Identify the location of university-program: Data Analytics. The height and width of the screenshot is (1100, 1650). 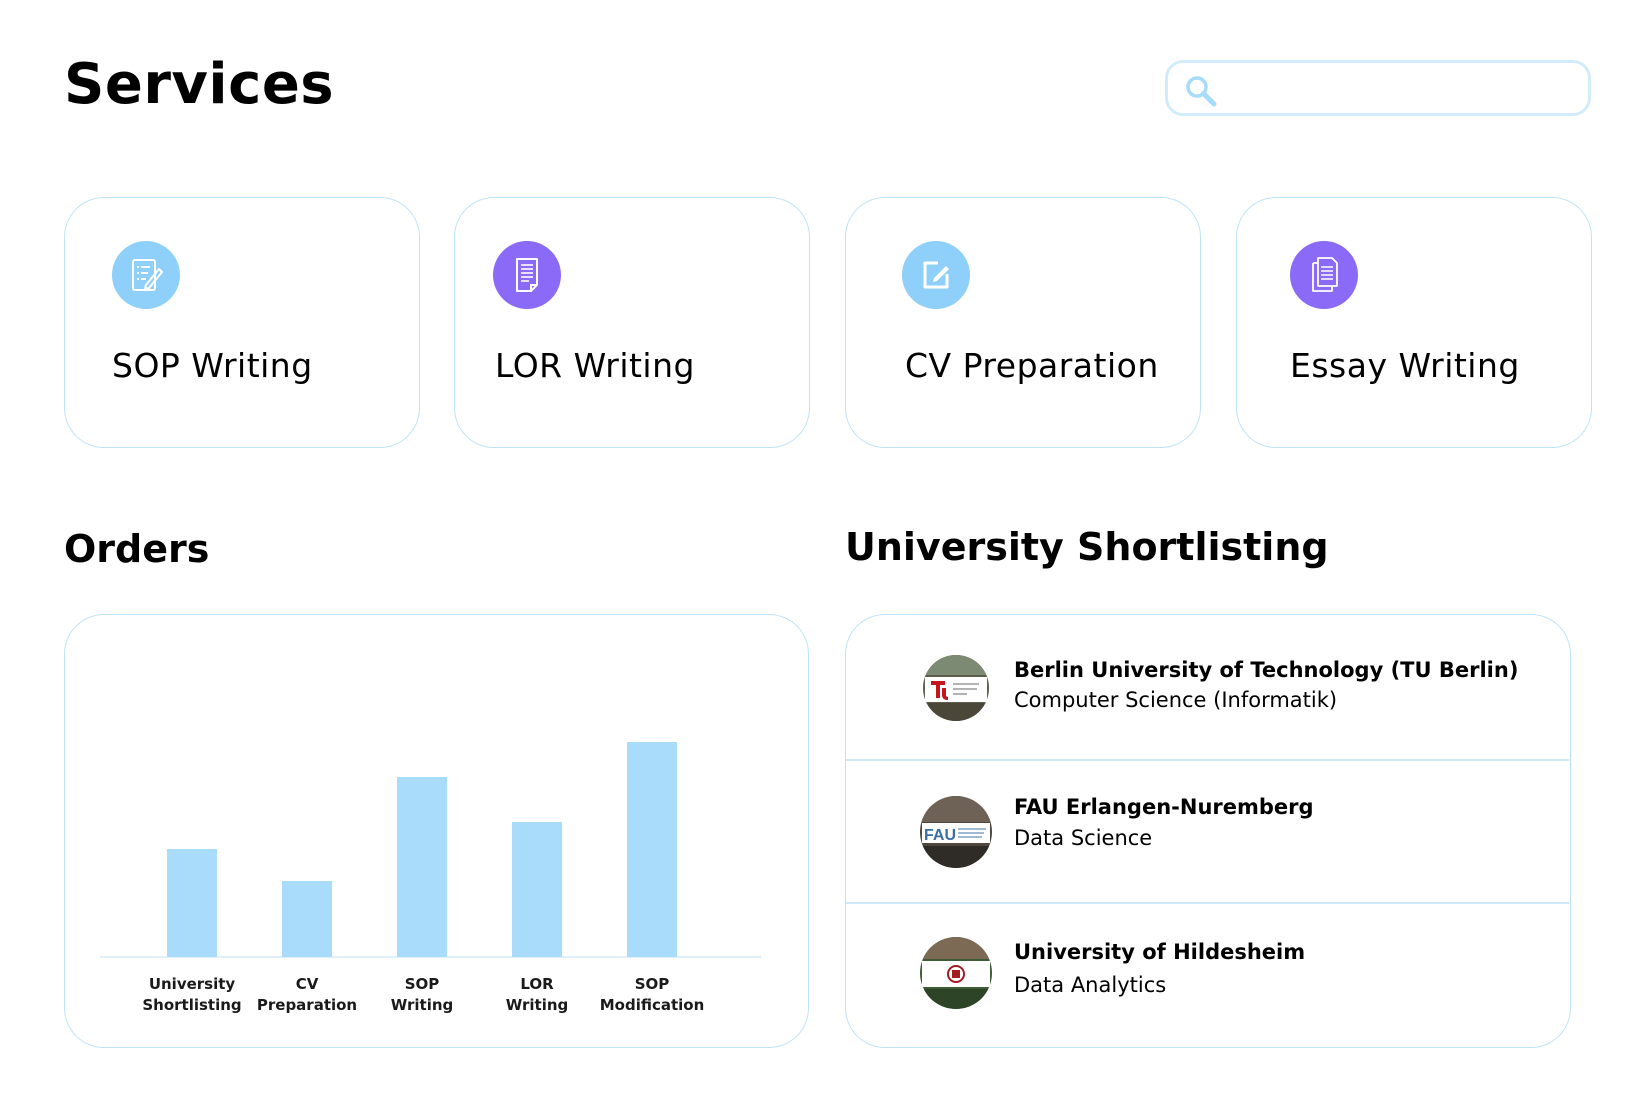
(1090, 985).